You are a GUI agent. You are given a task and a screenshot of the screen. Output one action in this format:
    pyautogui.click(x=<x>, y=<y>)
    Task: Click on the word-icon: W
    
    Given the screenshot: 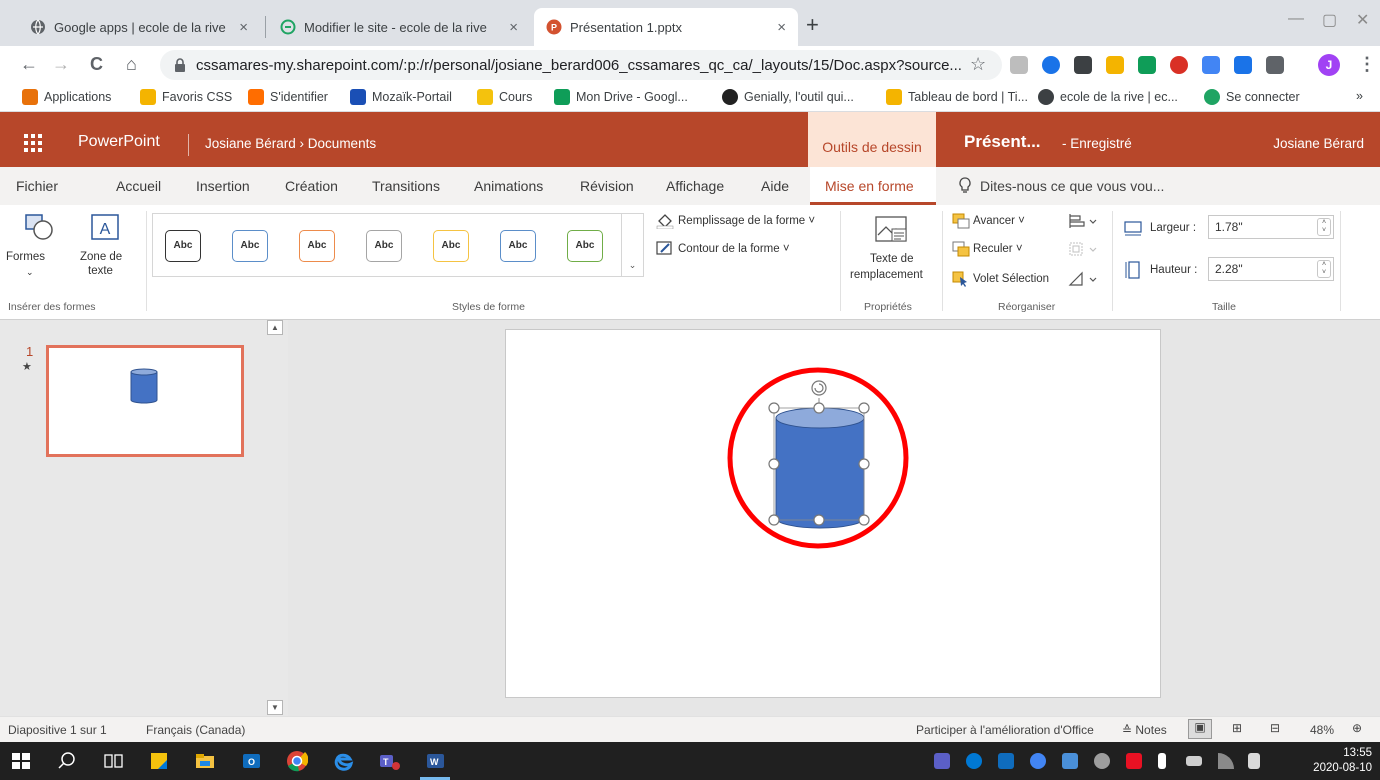 What is the action you would take?
    pyautogui.click(x=435, y=761)
    